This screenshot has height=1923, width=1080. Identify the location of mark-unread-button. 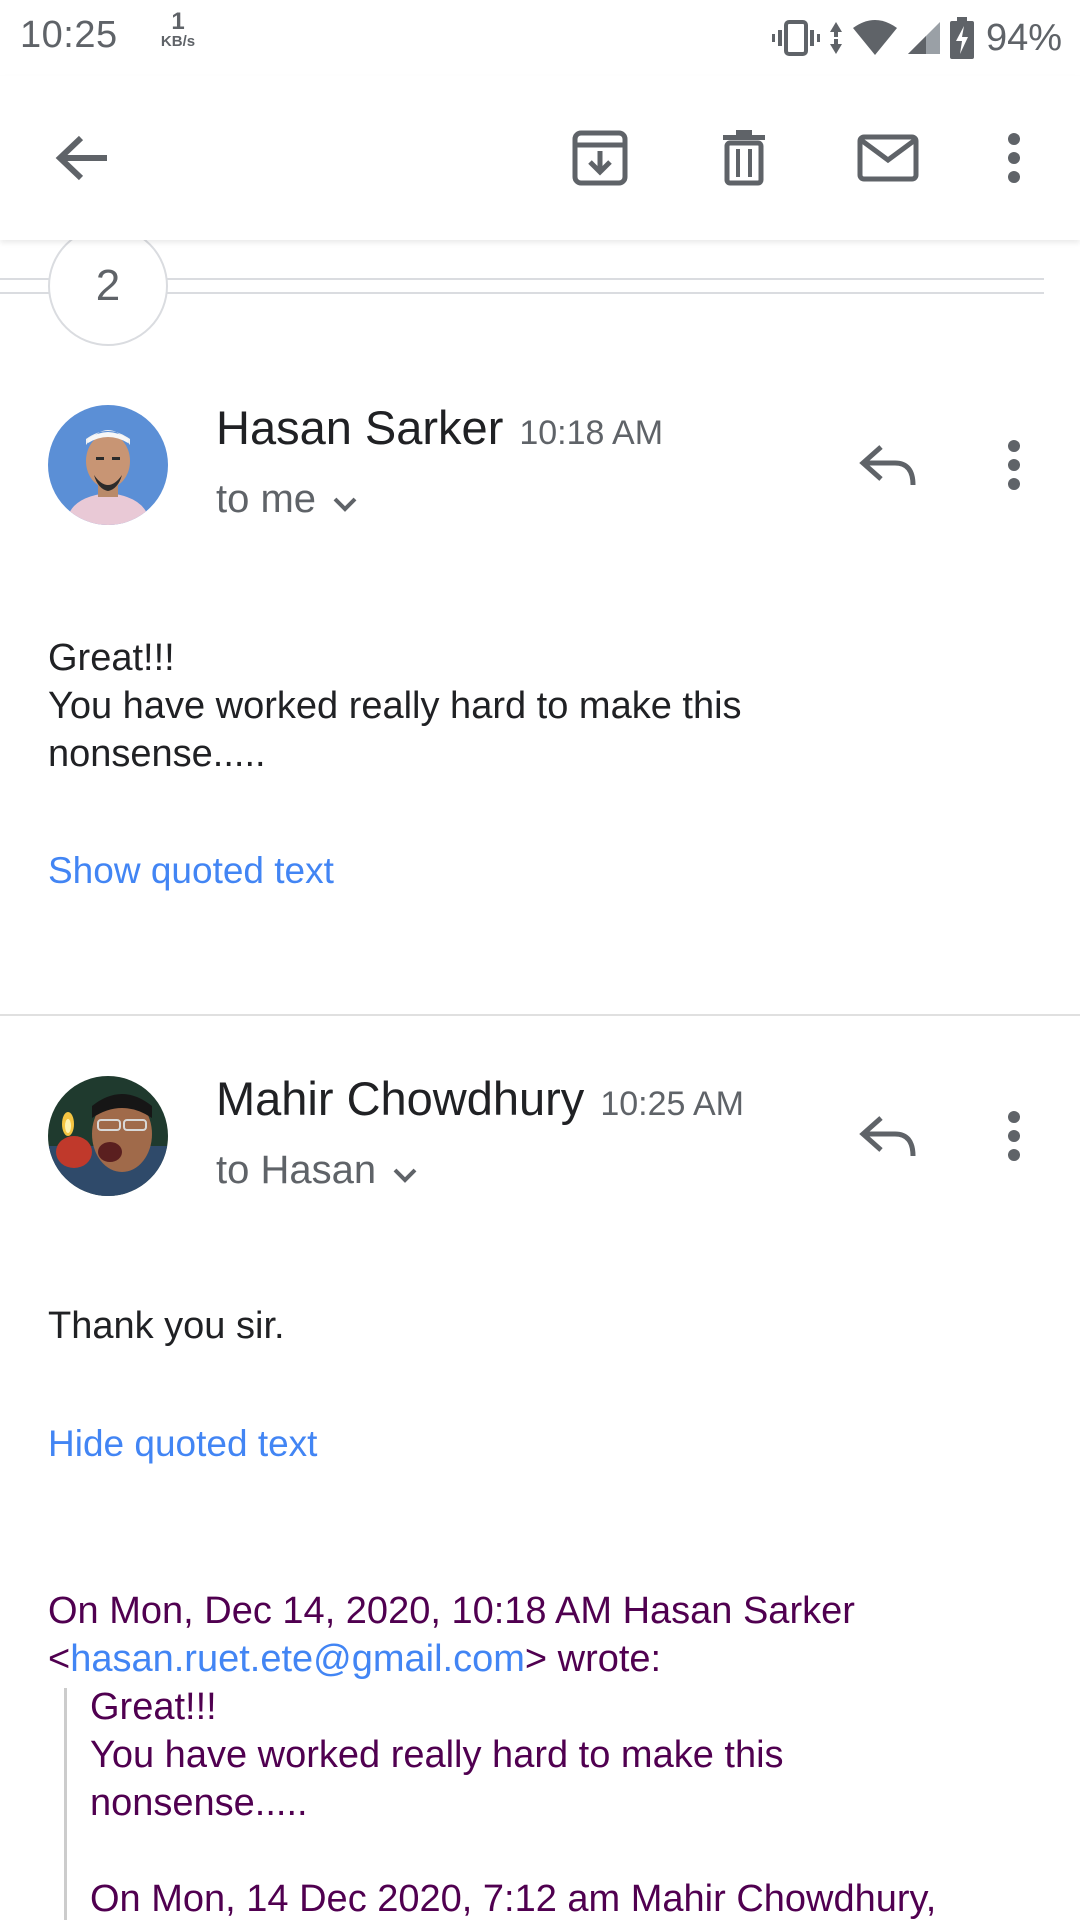
(888, 158).